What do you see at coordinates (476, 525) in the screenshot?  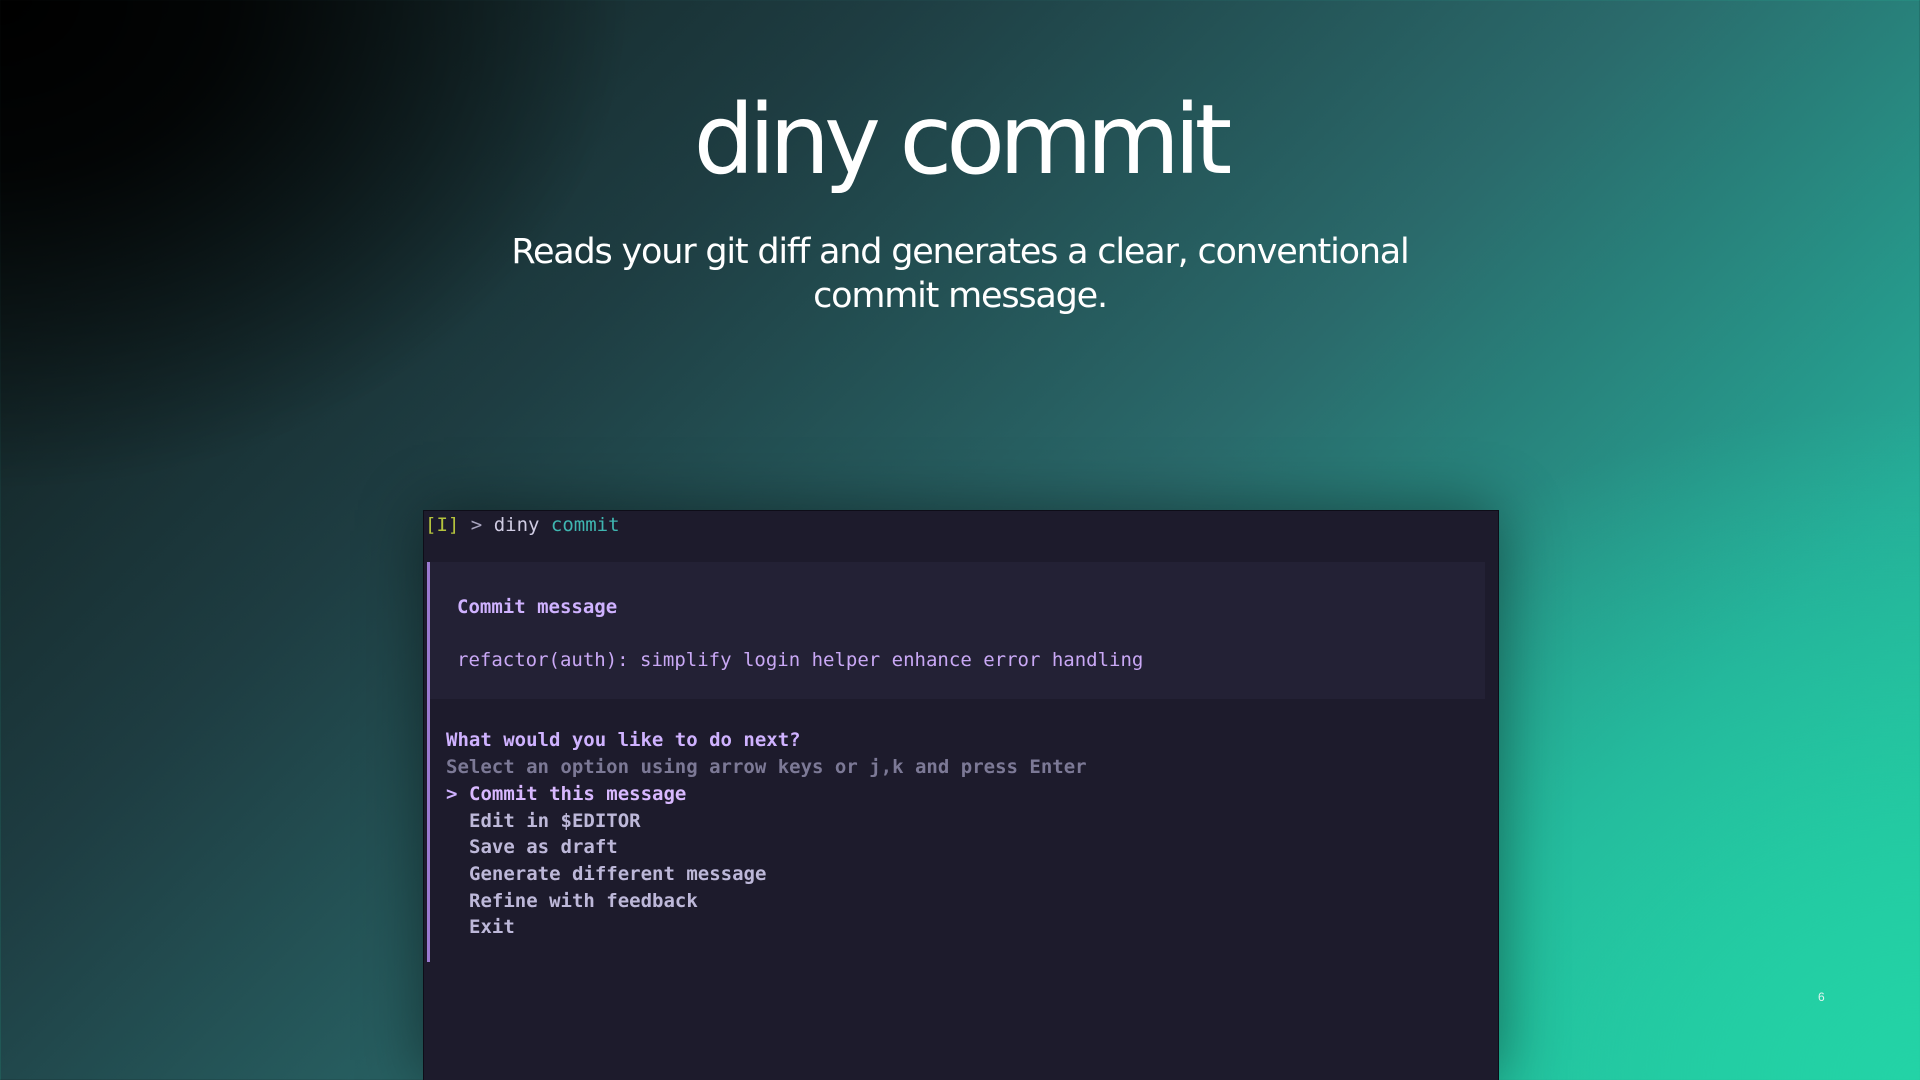 I see `prompt-symbol: >` at bounding box center [476, 525].